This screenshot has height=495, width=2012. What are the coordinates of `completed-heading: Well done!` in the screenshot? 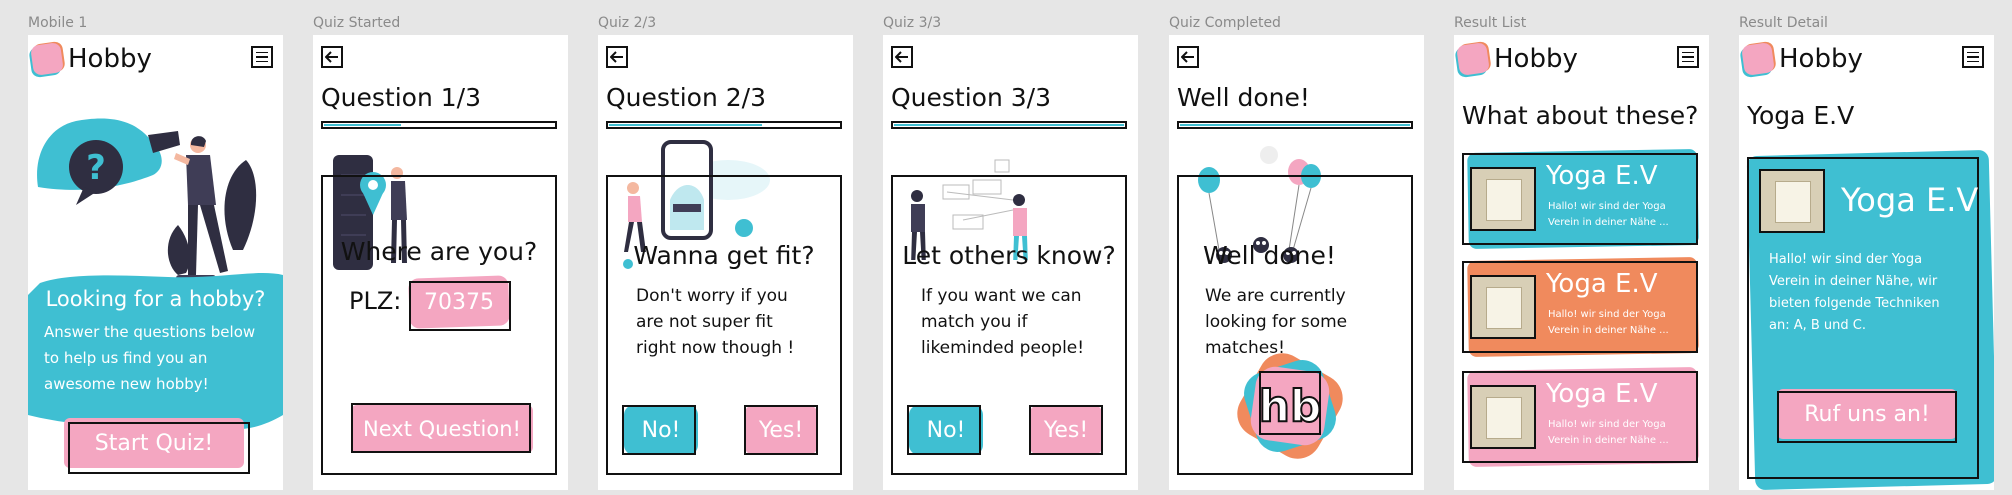 It's located at (1269, 255).